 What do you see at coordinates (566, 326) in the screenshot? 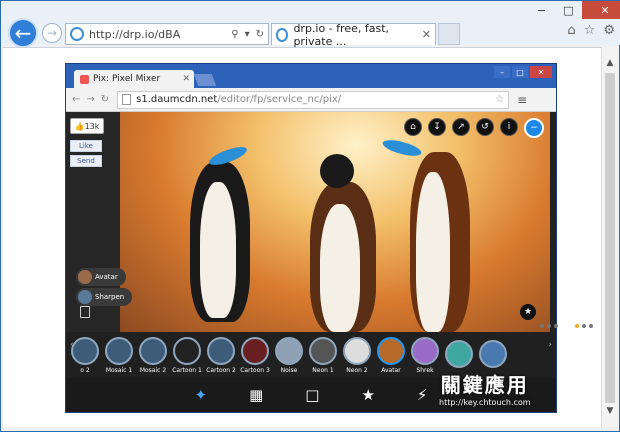
I see `page-dots` at bounding box center [566, 326].